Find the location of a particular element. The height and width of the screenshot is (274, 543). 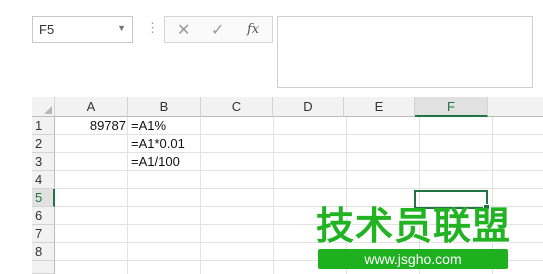

chevron-down-icon: ▼ is located at coordinates (121, 28).